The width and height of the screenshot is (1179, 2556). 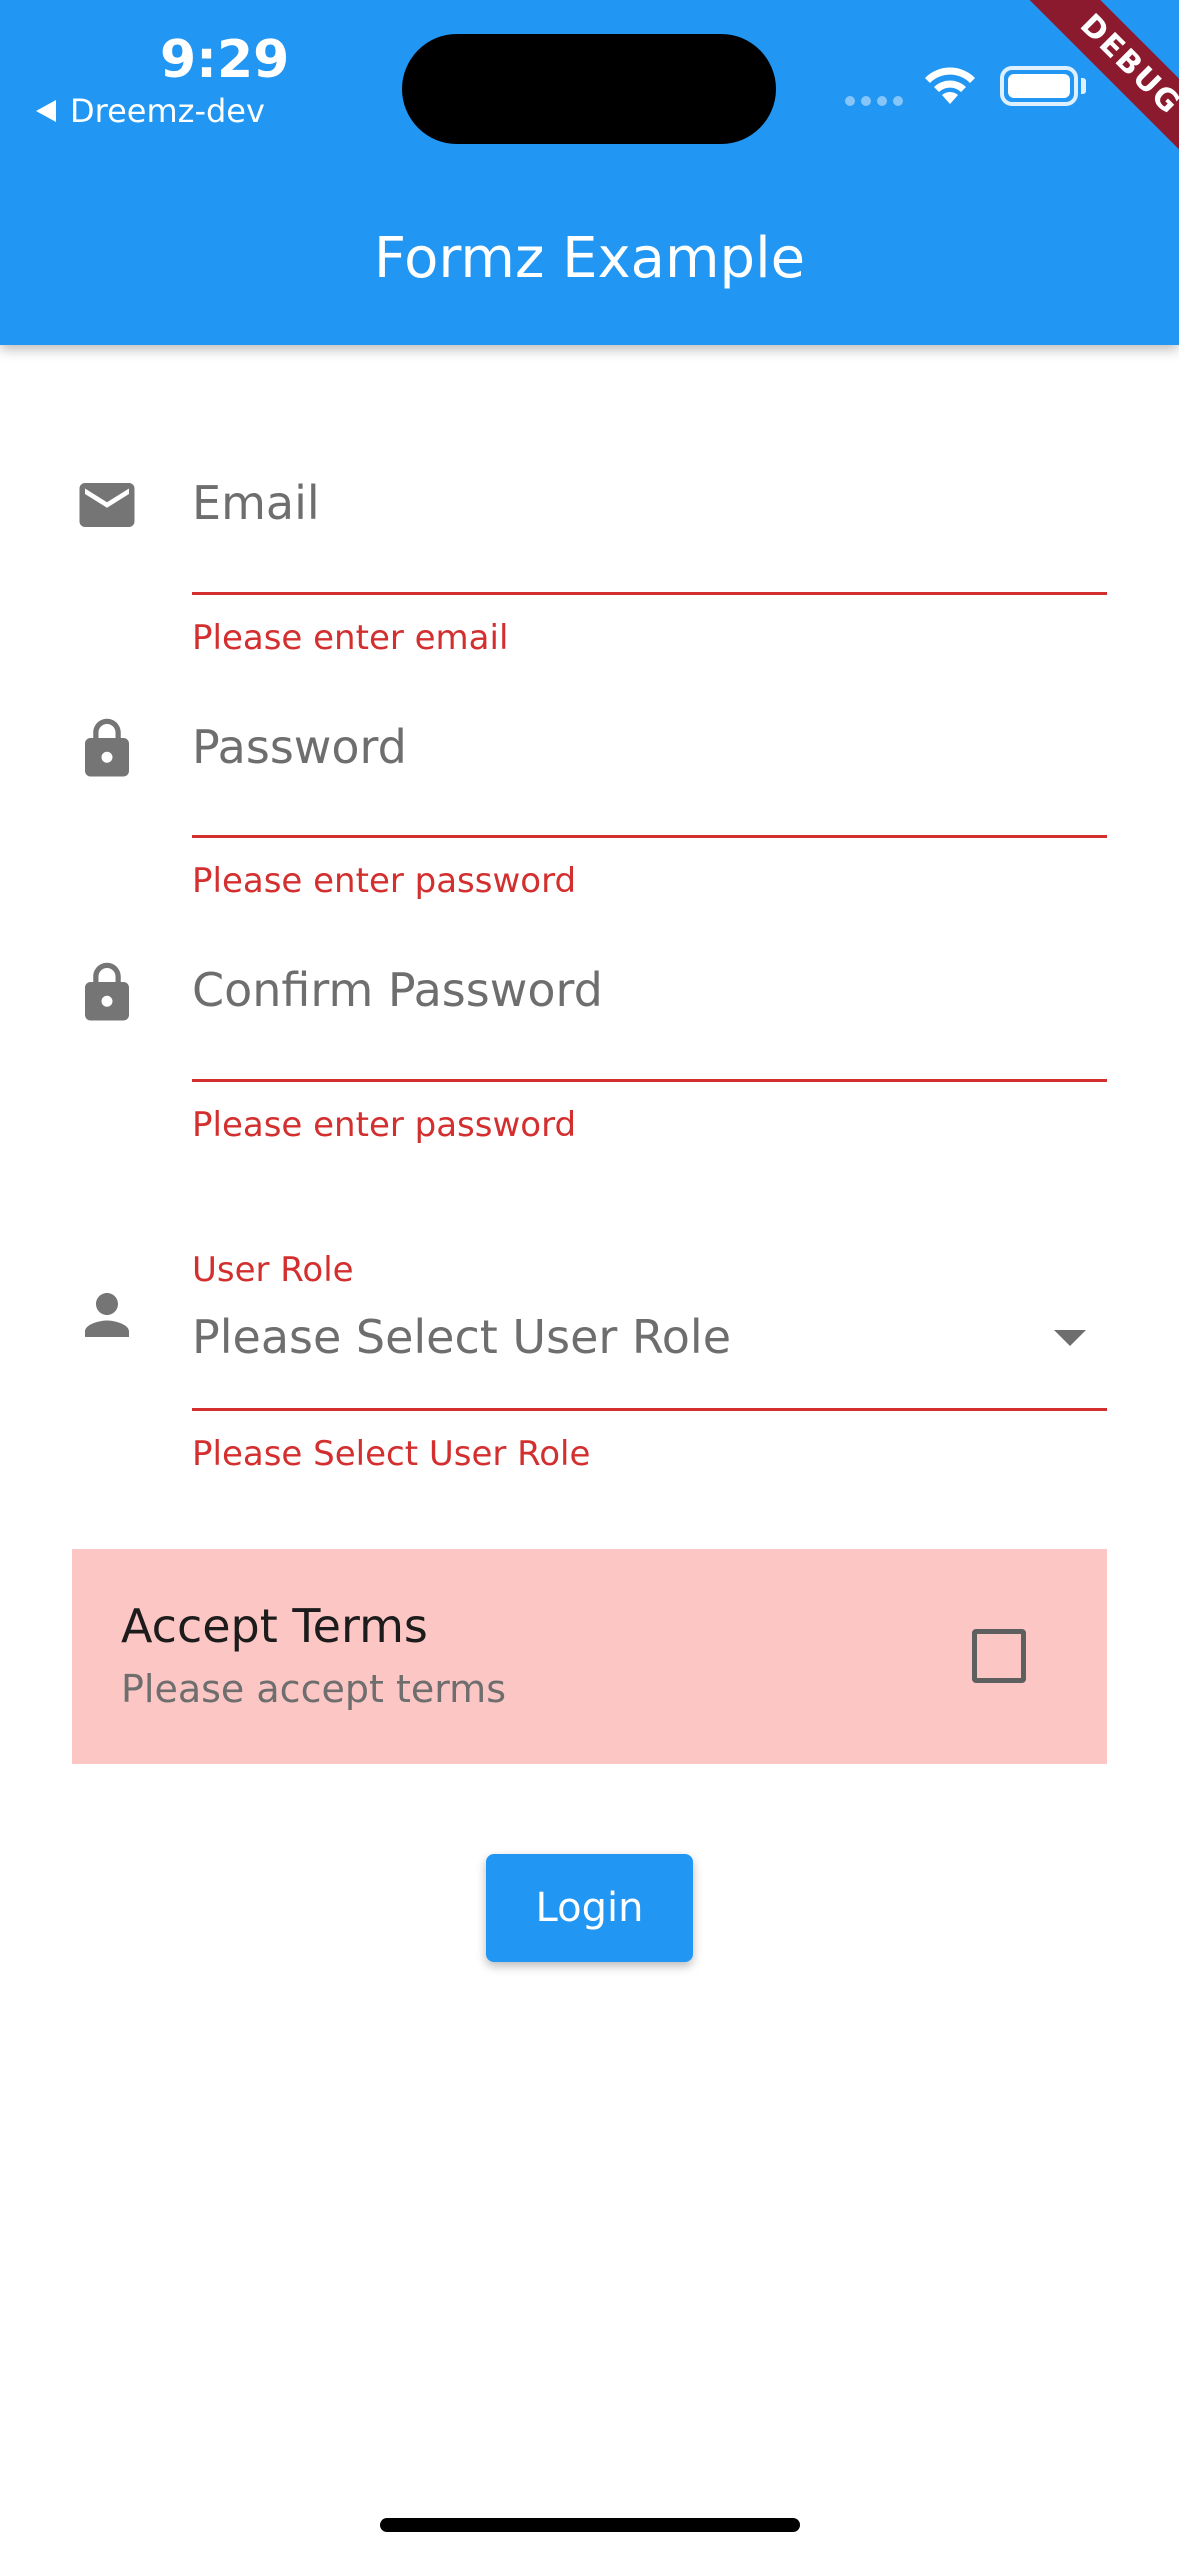 What do you see at coordinates (461, 1337) in the screenshot?
I see `user-role-dropdown: Please Select User Role` at bounding box center [461, 1337].